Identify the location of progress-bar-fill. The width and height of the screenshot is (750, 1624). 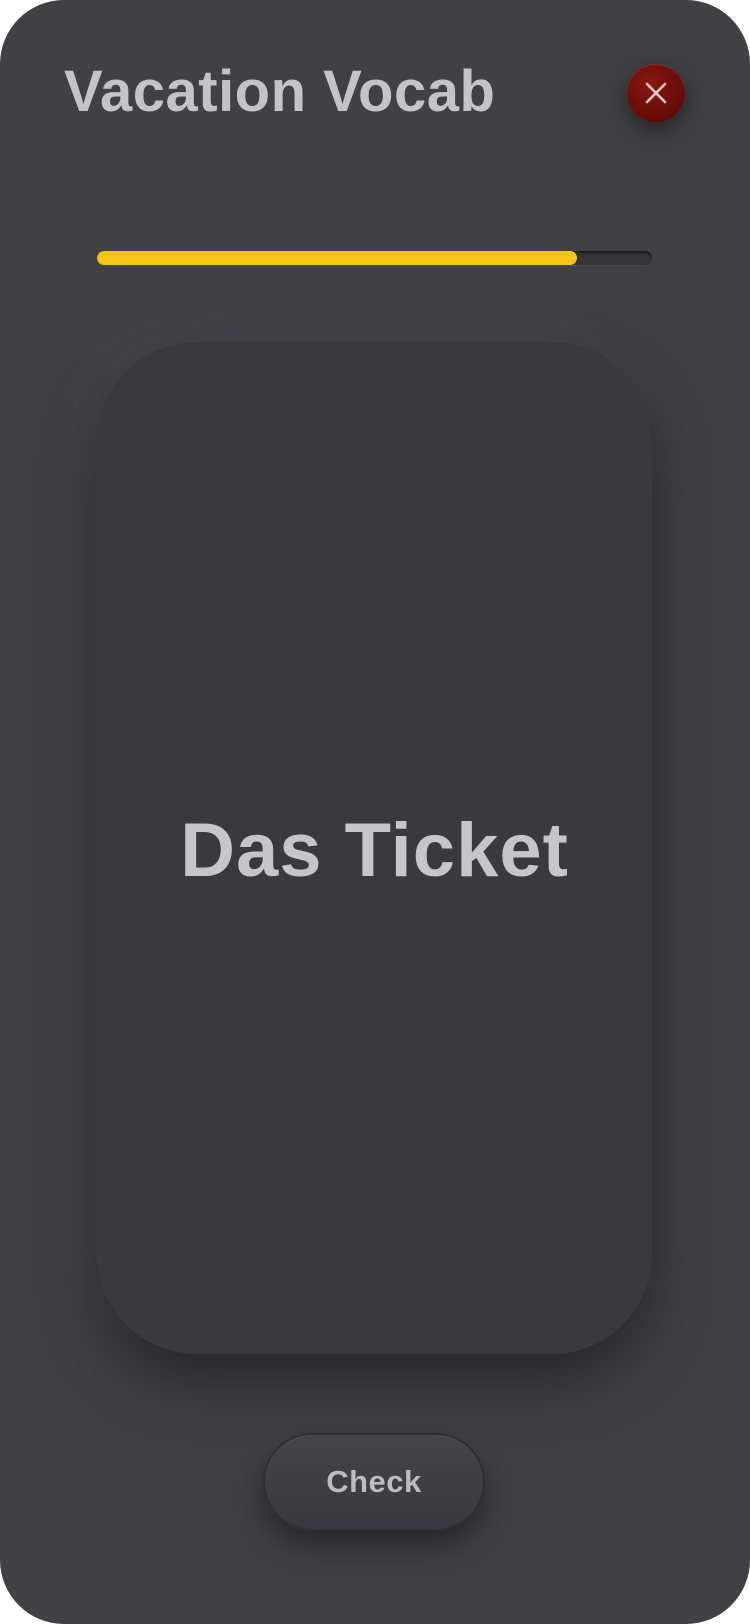
(337, 258).